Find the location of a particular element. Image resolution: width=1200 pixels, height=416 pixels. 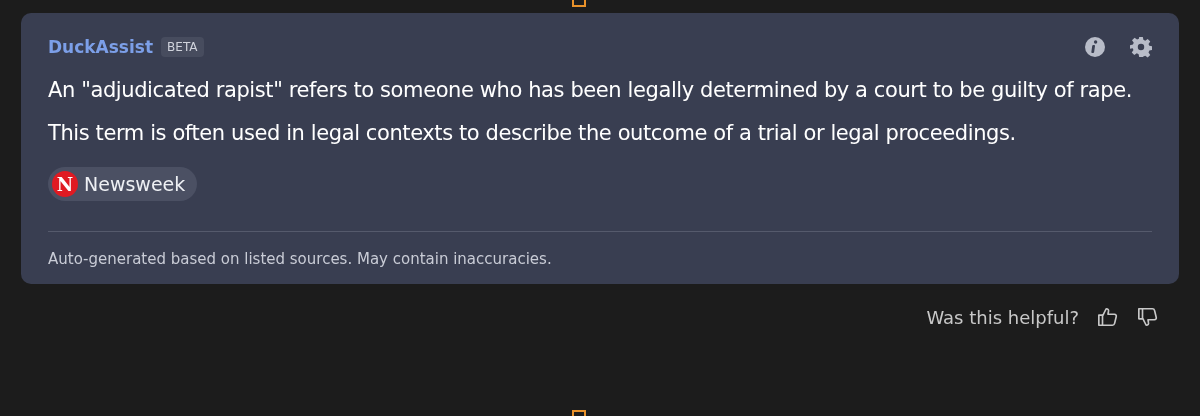

thumbs-up-icon is located at coordinates (1108, 317).